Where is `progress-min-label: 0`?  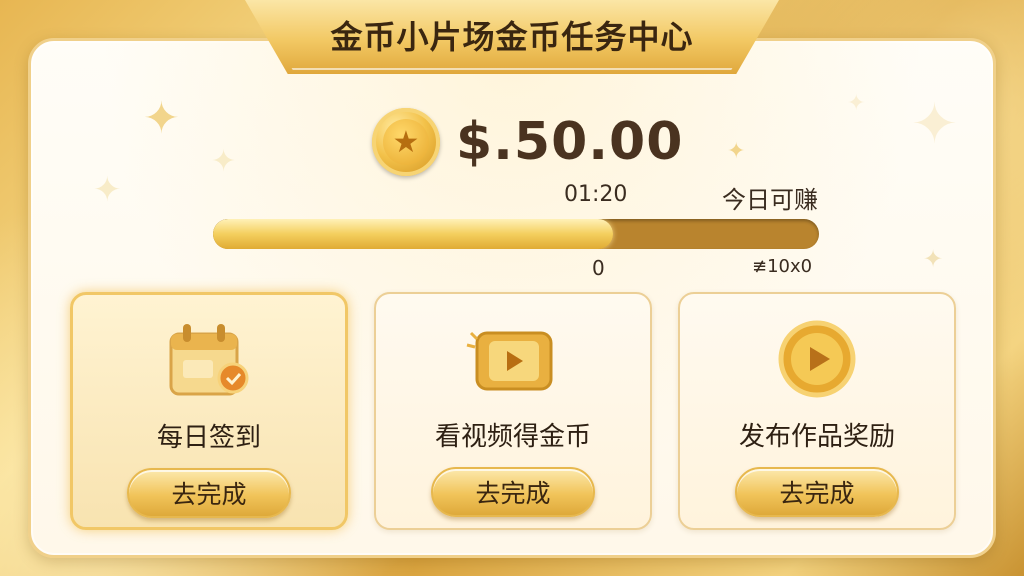
progress-min-label: 0 is located at coordinates (598, 268).